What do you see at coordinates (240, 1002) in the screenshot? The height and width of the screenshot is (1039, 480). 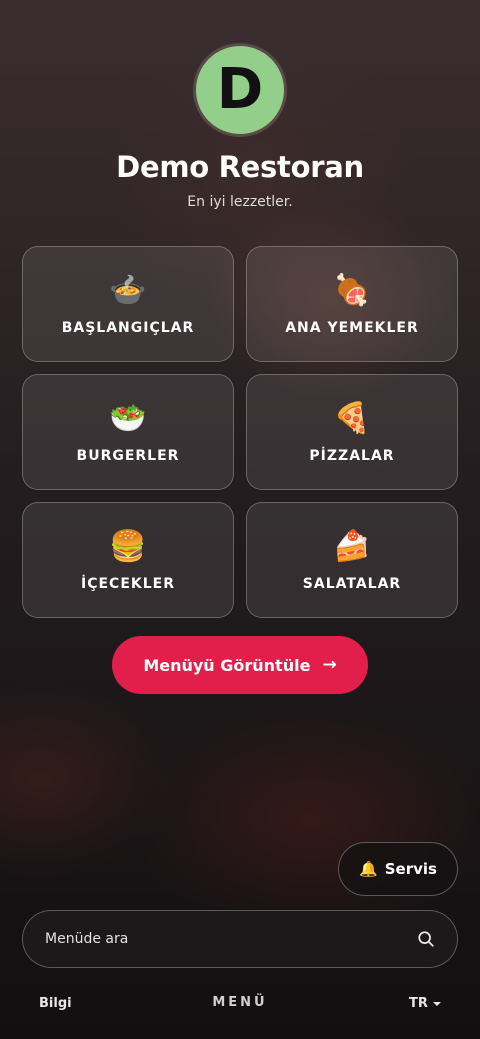 I see `menu-nav-label: MENÜ` at bounding box center [240, 1002].